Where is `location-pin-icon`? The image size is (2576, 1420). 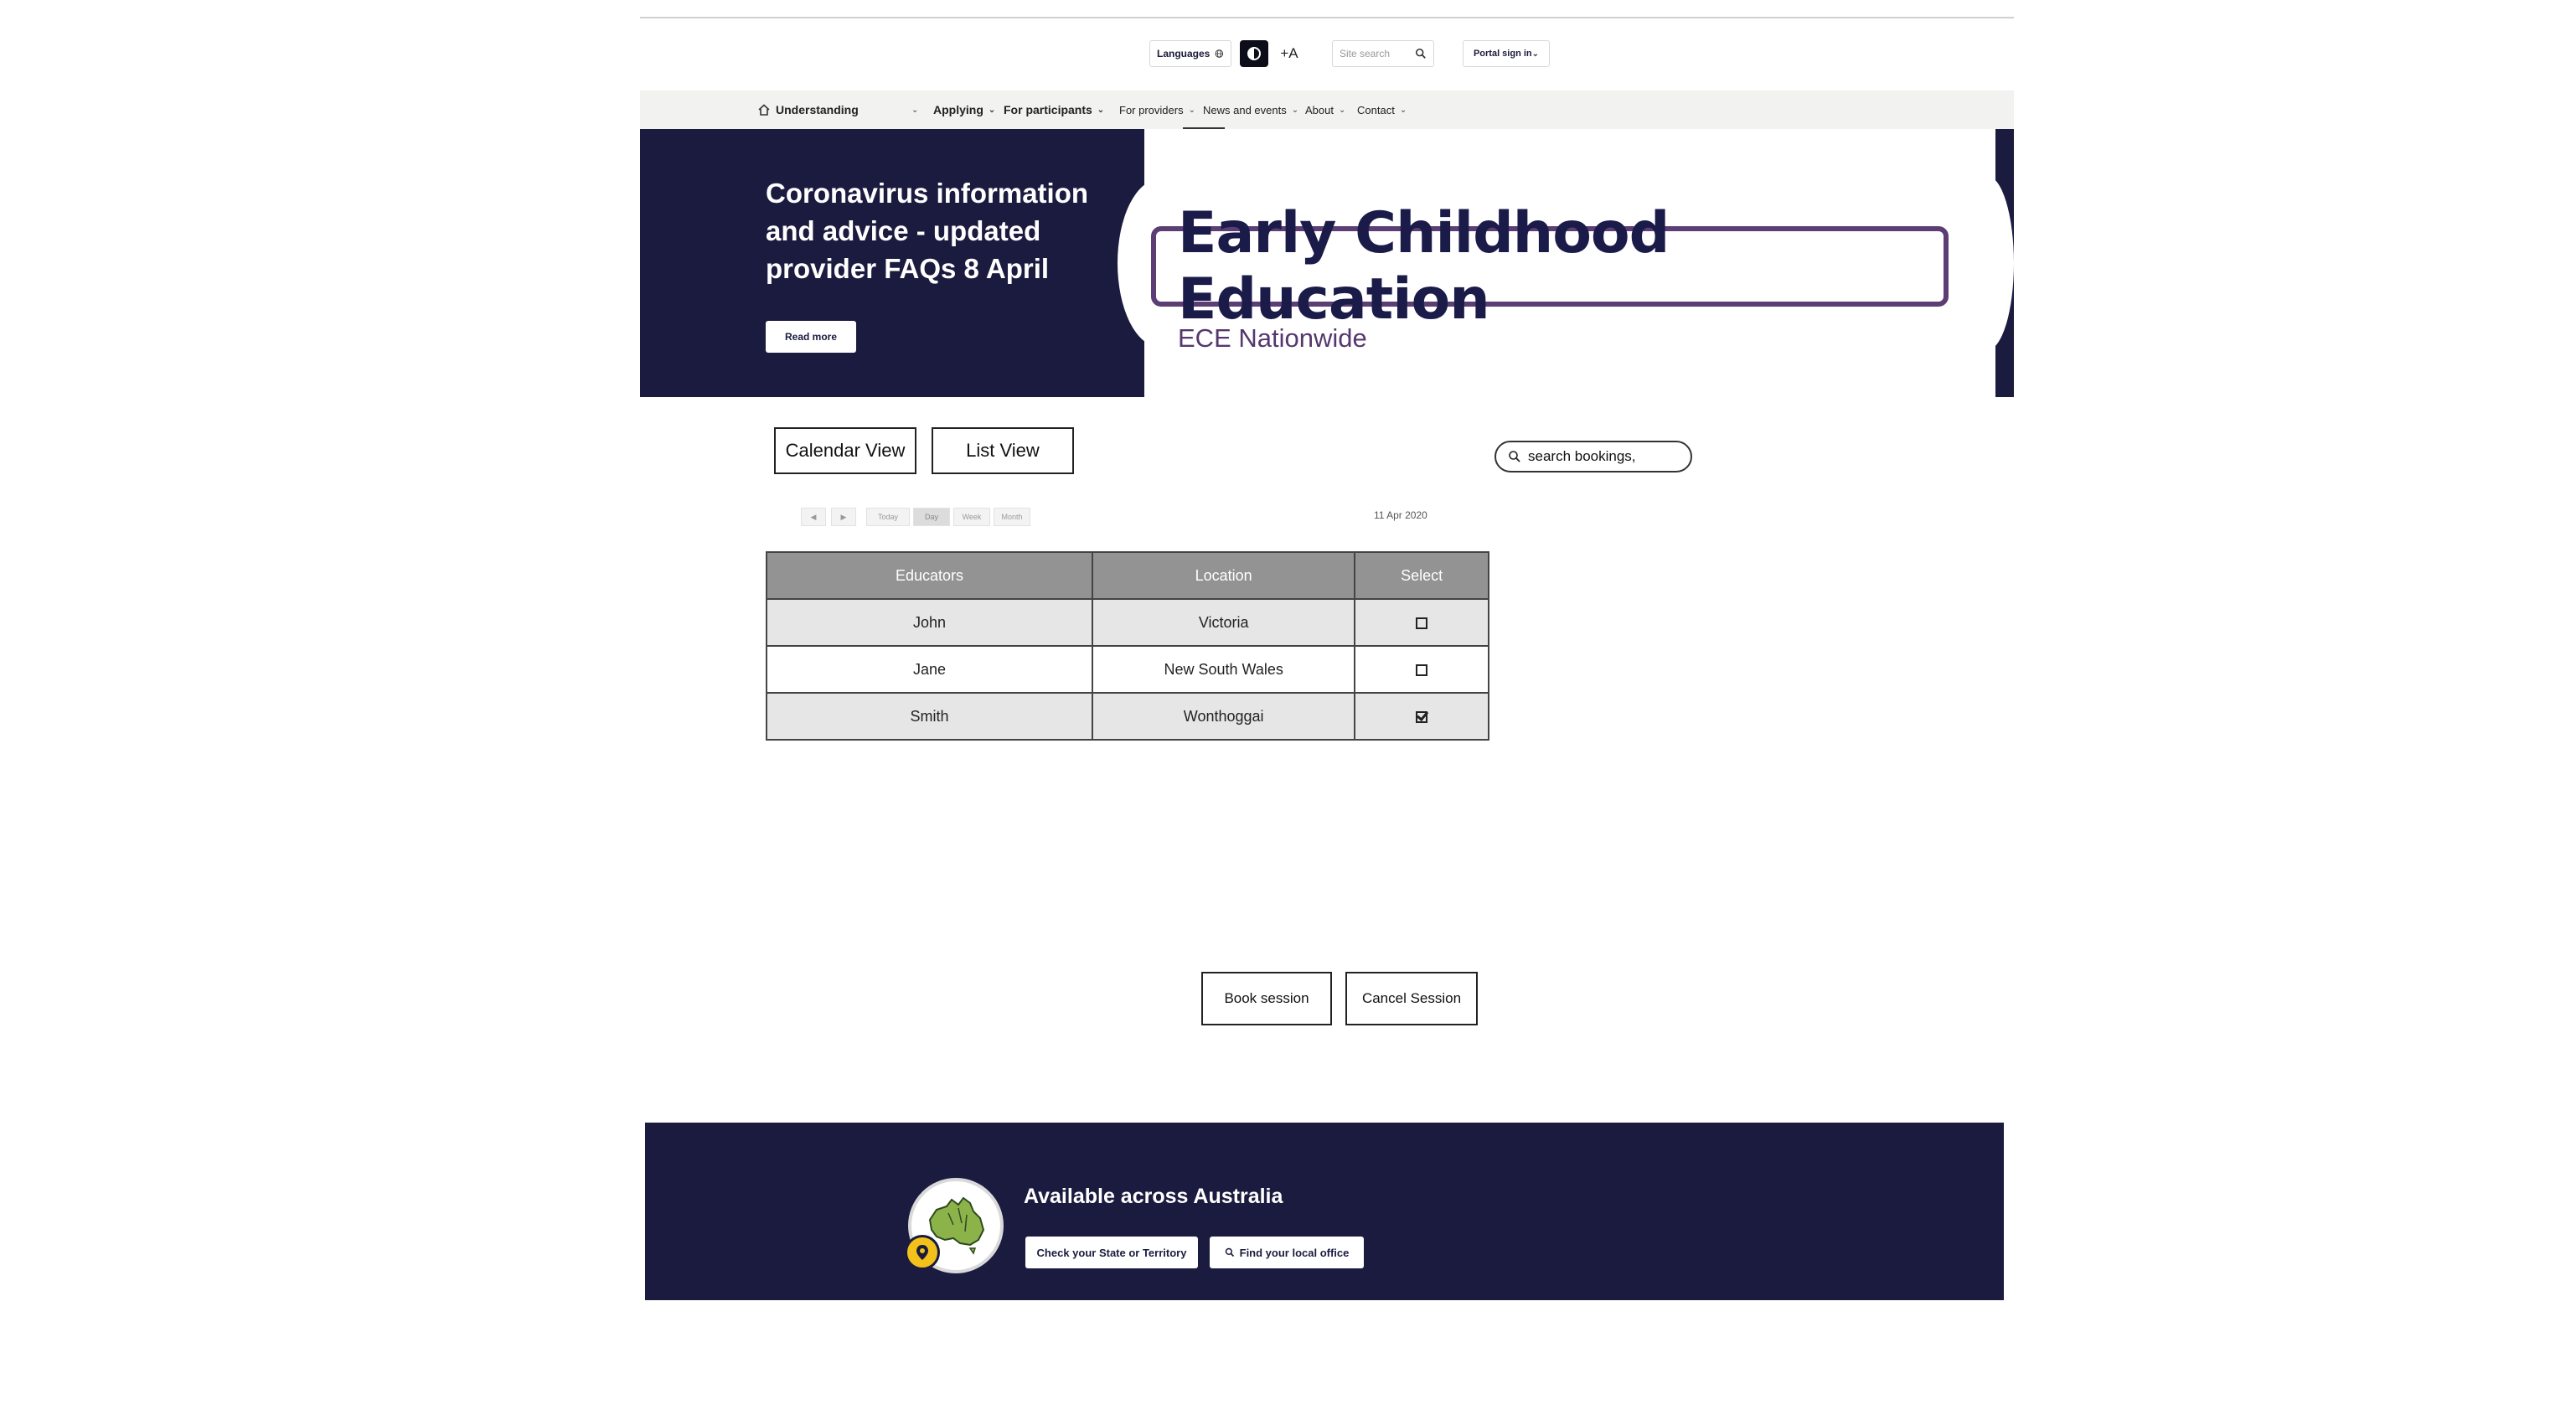 location-pin-icon is located at coordinates (922, 1252).